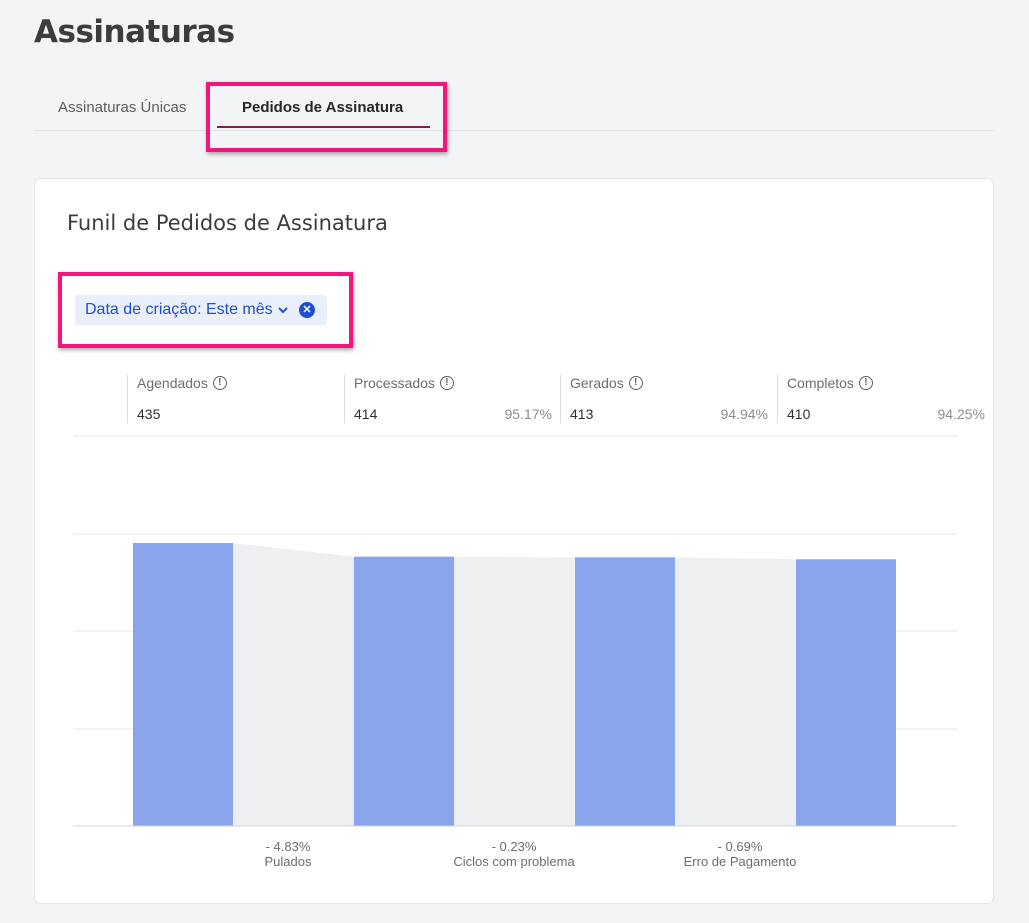  Describe the element at coordinates (740, 861) in the screenshot. I see `drop-name: Erro de Pagamento` at that location.